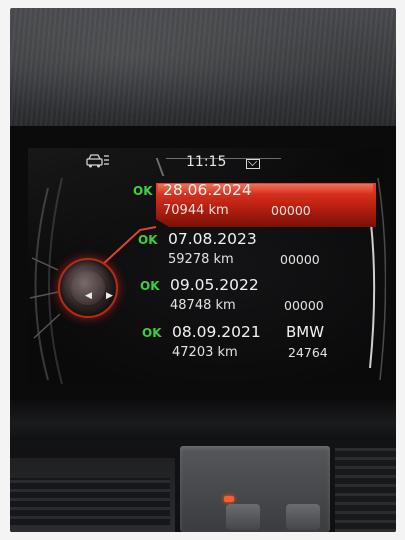  I want to click on service-entry: OK 08.09.2021 BMW 47203 km 24764, so click(247, 345).